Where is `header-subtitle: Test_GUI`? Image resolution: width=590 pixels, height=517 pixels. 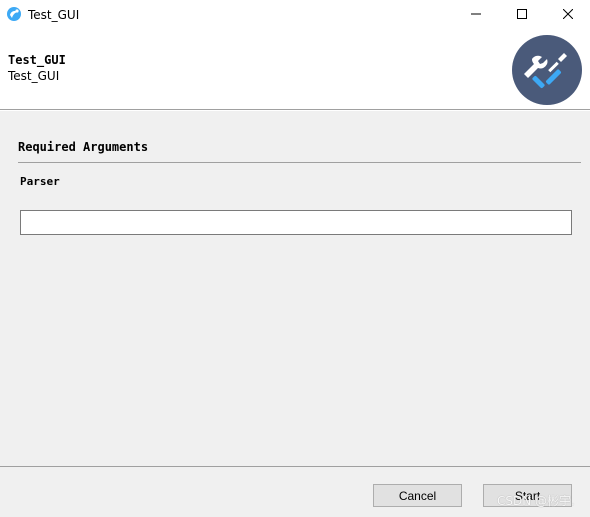 header-subtitle: Test_GUI is located at coordinates (34, 76).